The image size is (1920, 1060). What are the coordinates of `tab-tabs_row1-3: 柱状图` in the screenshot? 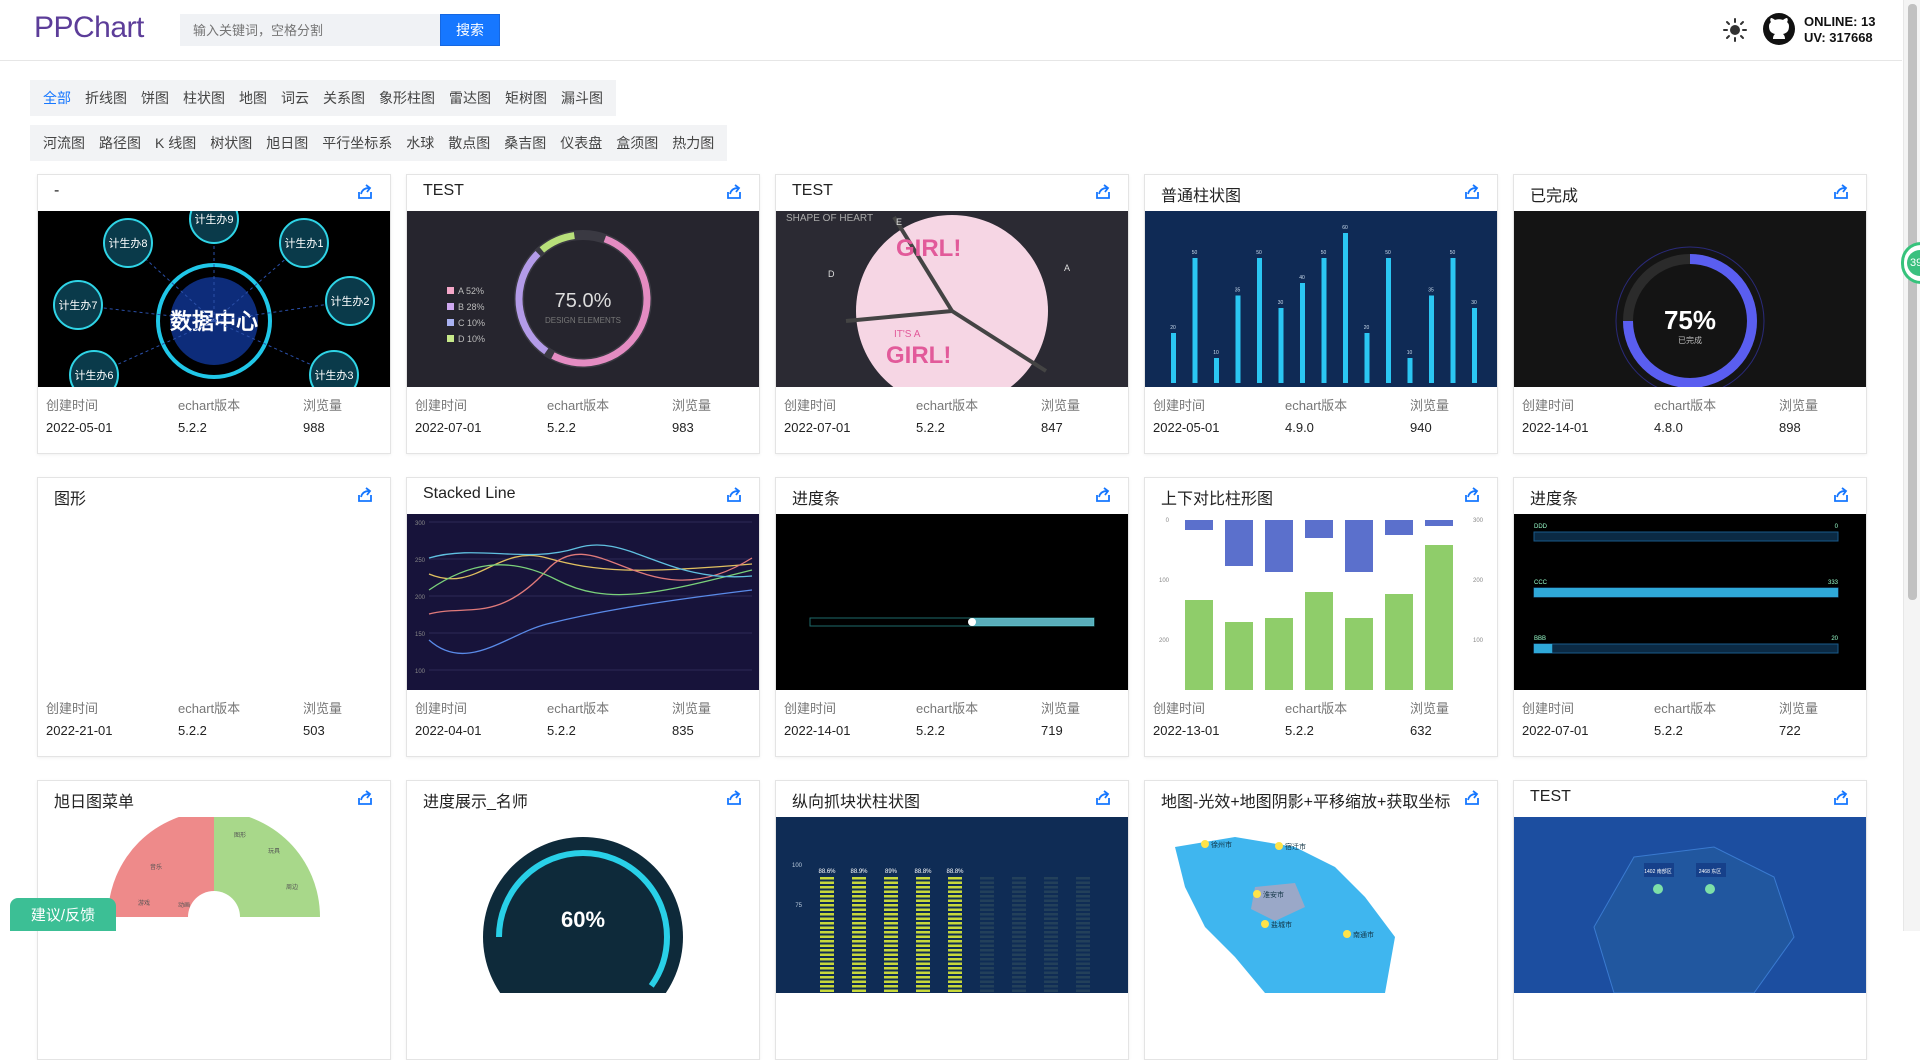 It's located at (204, 98).